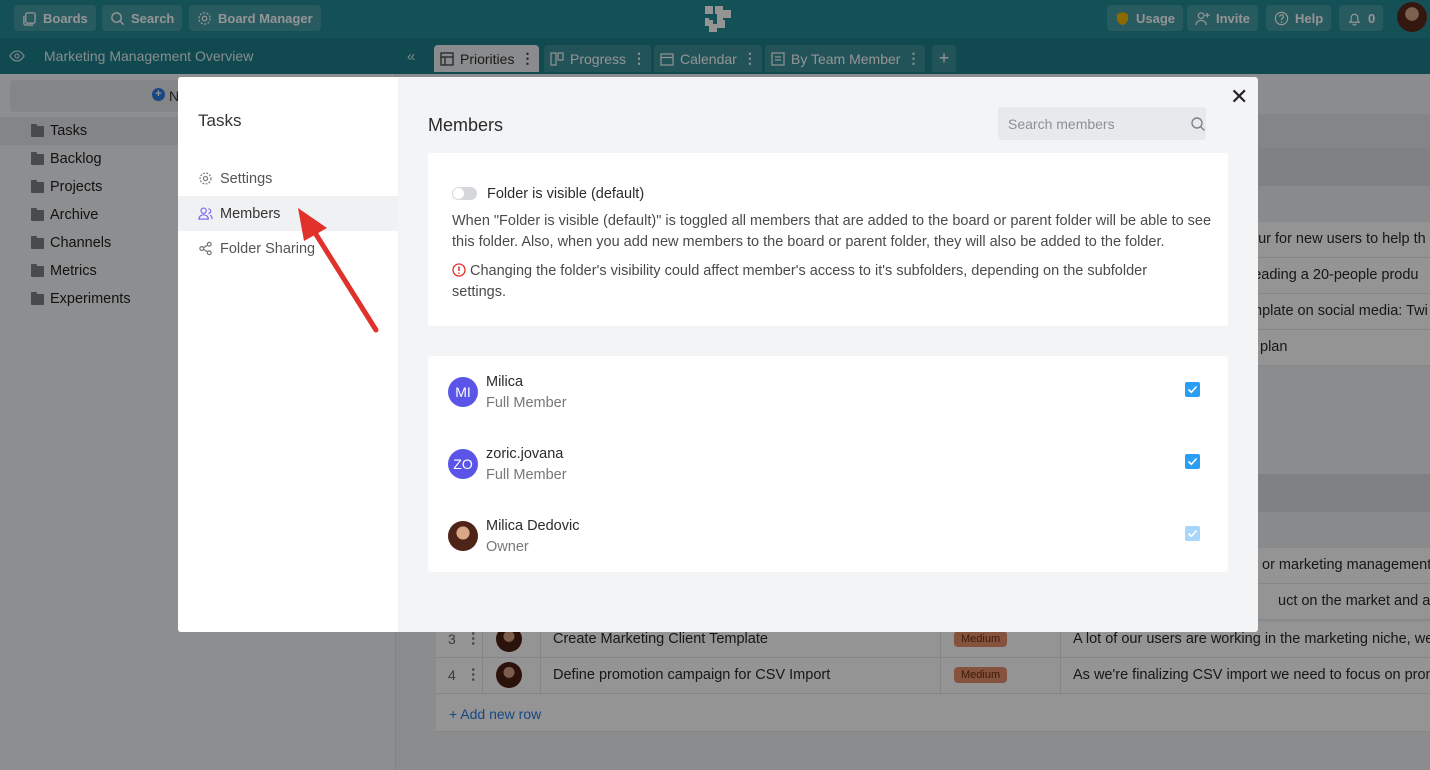  I want to click on member-role: Owner, so click(507, 547).